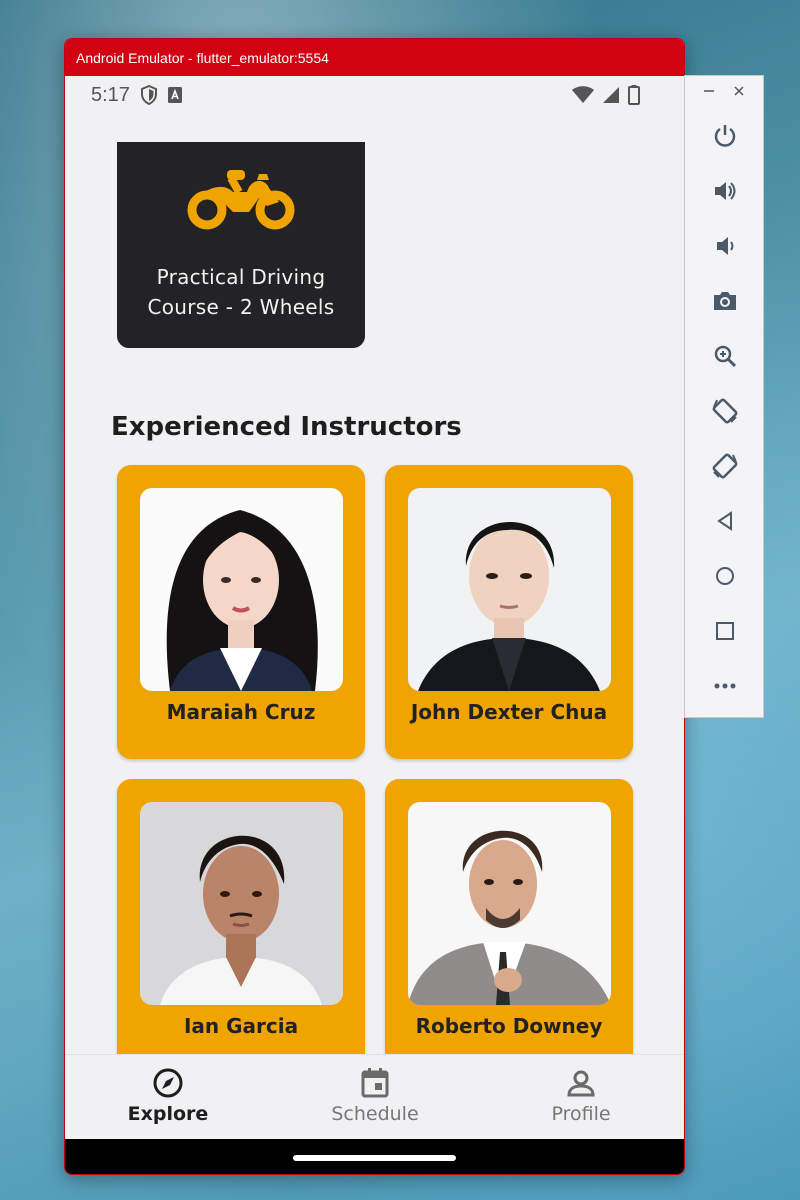  Describe the element at coordinates (168, 1114) in the screenshot. I see `nav-label-explore: Explore` at that location.